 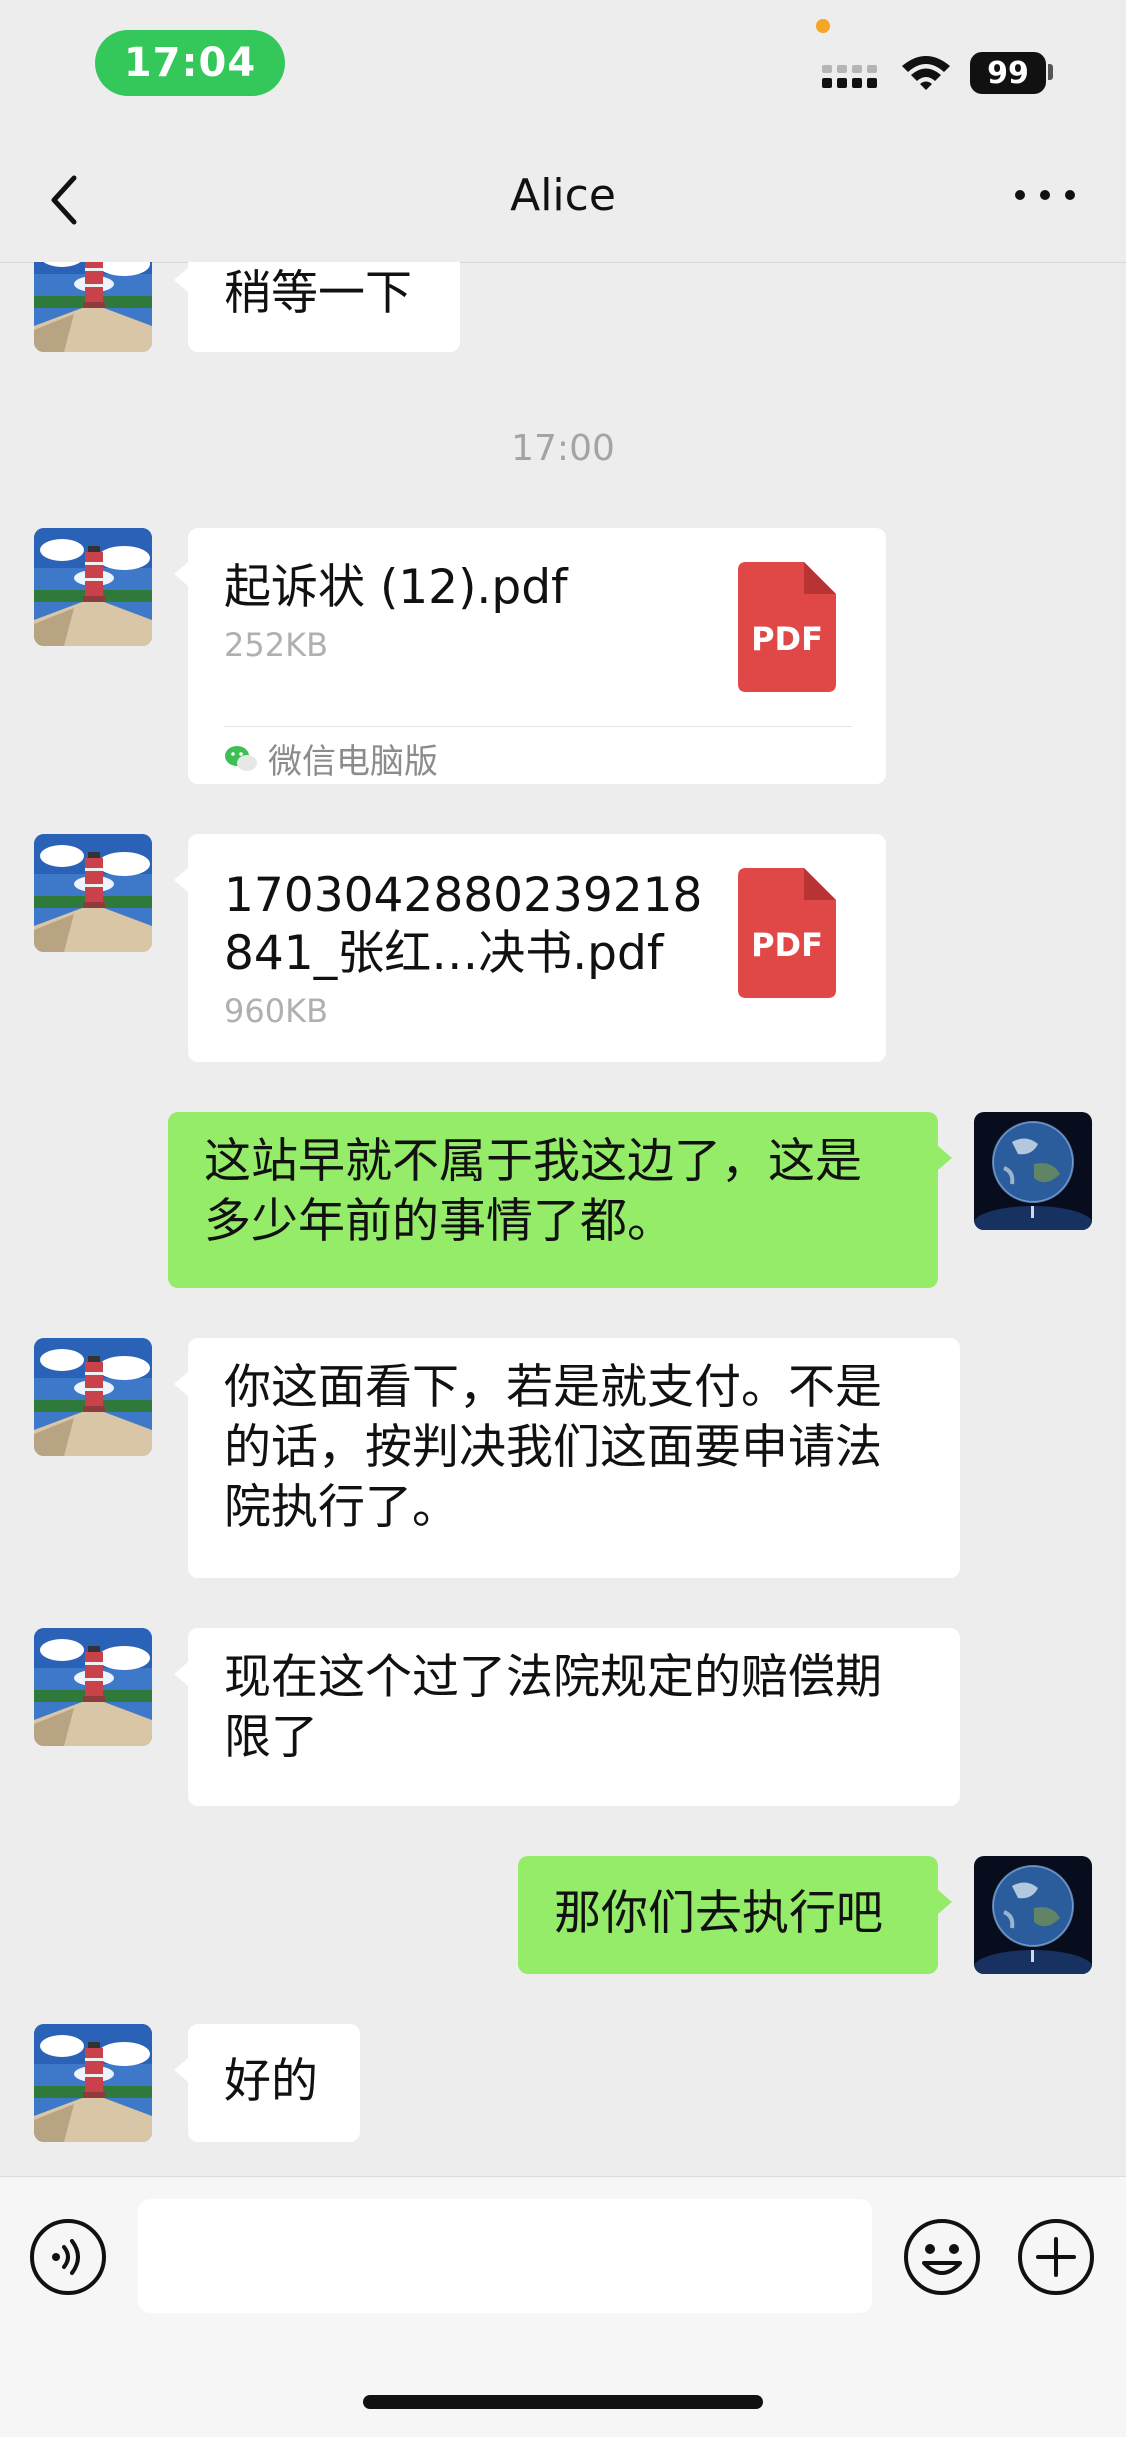 I want to click on message-bubble: 现在这个过了法院规定的赔偿期 限了, so click(x=574, y=1717).